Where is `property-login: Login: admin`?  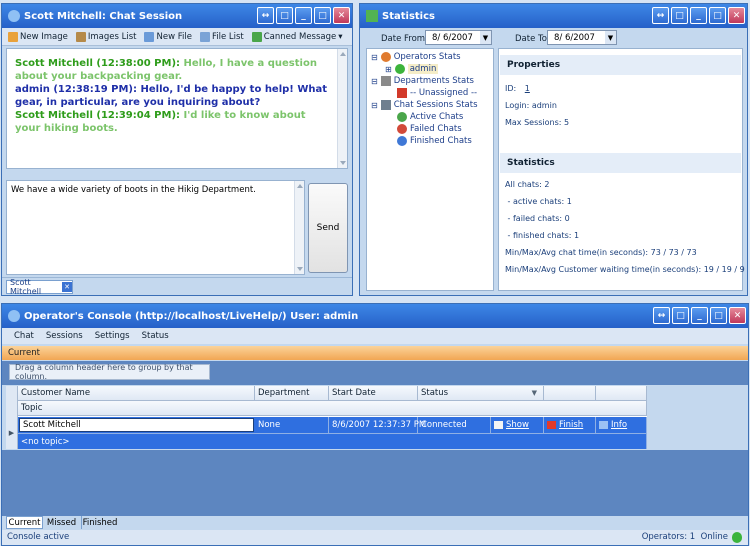
property-login: Login: admin is located at coordinates (531, 105).